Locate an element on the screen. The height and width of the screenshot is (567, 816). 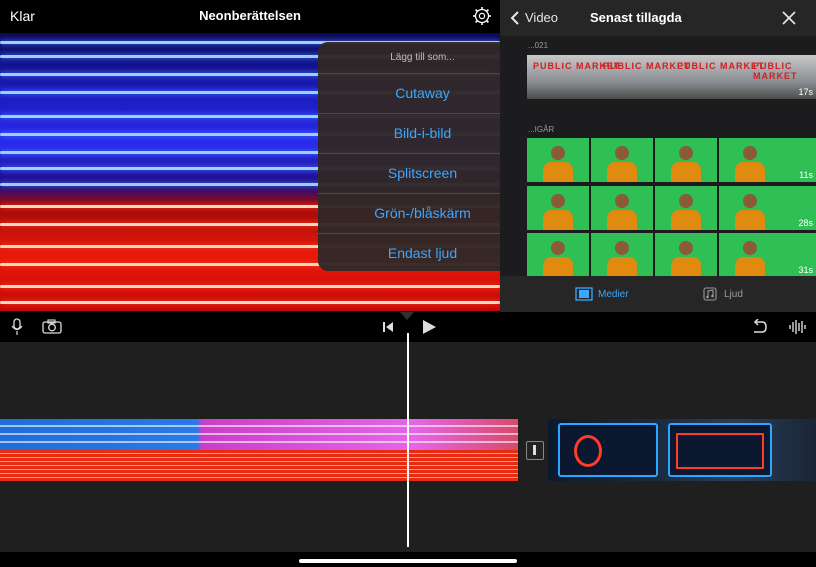
close-icon is located at coordinates (789, 18).